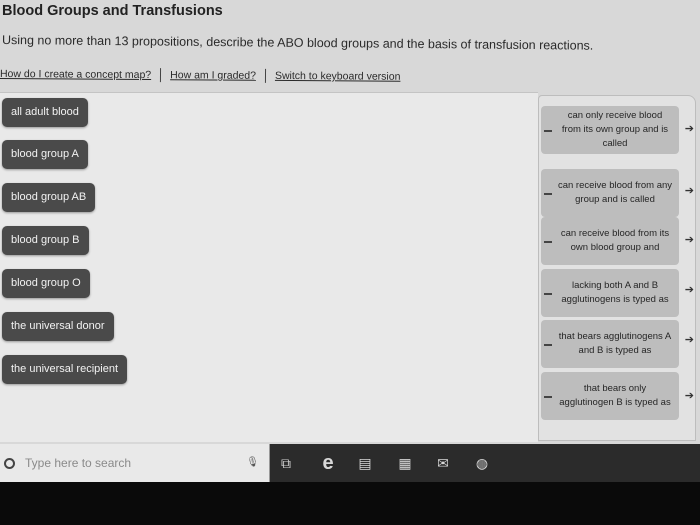 This screenshot has width=700, height=525. Describe the element at coordinates (405, 463) in the screenshot. I see `store-icon: ▦` at that location.